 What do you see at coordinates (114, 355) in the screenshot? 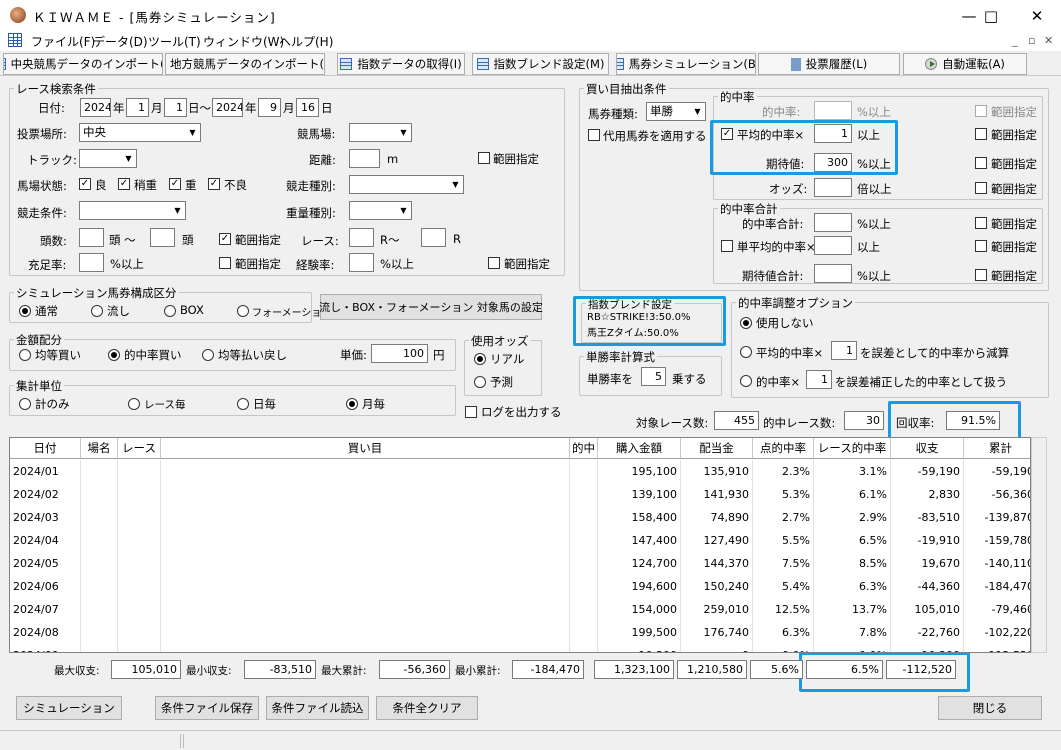
I see `money-hitrate-radio` at bounding box center [114, 355].